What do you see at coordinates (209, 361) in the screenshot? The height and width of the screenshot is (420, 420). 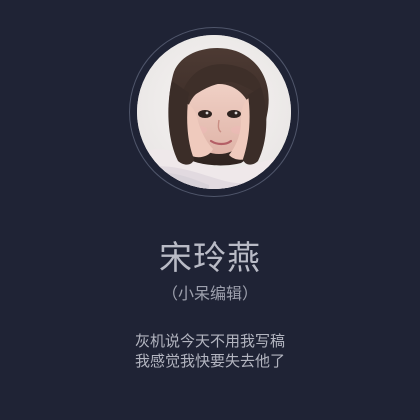 I see `bio-line-2: 我感觉我快要失去他了` at bounding box center [209, 361].